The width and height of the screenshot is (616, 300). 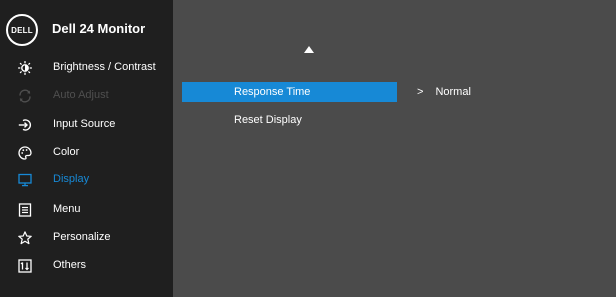 I want to click on menu-item-label: Menu, so click(x=67, y=209).